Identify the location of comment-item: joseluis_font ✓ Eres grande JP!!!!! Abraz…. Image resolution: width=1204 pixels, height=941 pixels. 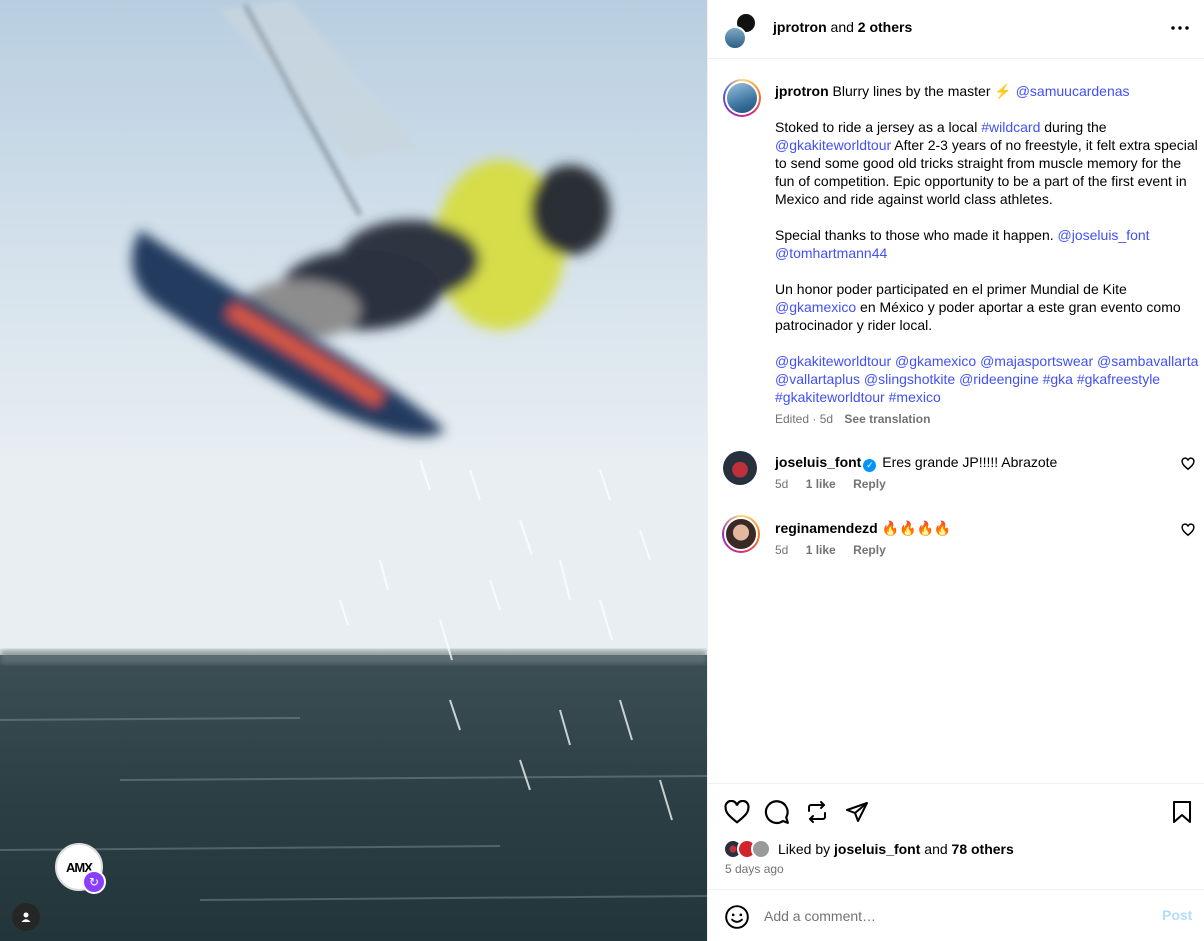
(956, 476).